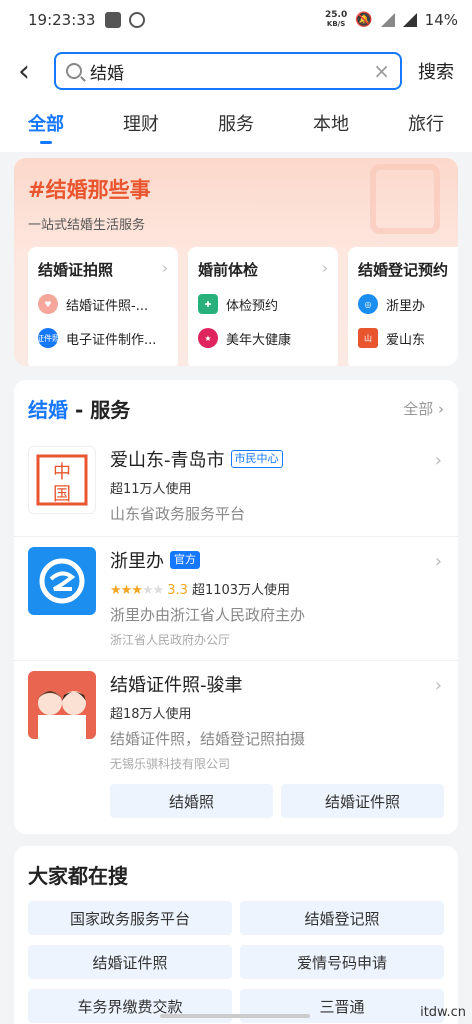 This screenshot has width=472, height=1024. What do you see at coordinates (113, 20) in the screenshot?
I see `android-icon` at bounding box center [113, 20].